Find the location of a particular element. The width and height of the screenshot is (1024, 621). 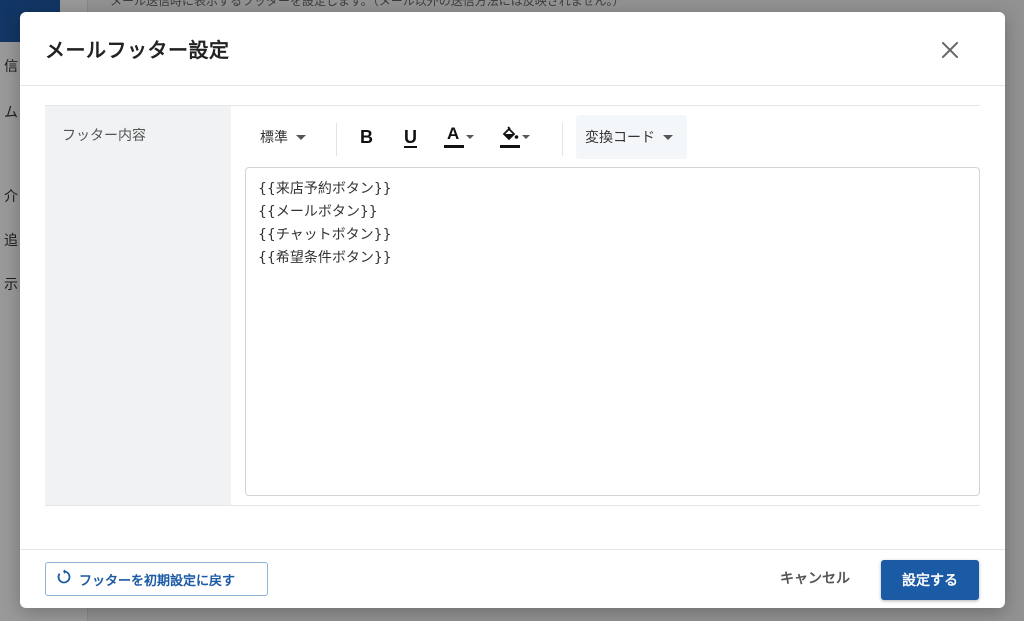

convert-code-label: 変換コード is located at coordinates (620, 138).